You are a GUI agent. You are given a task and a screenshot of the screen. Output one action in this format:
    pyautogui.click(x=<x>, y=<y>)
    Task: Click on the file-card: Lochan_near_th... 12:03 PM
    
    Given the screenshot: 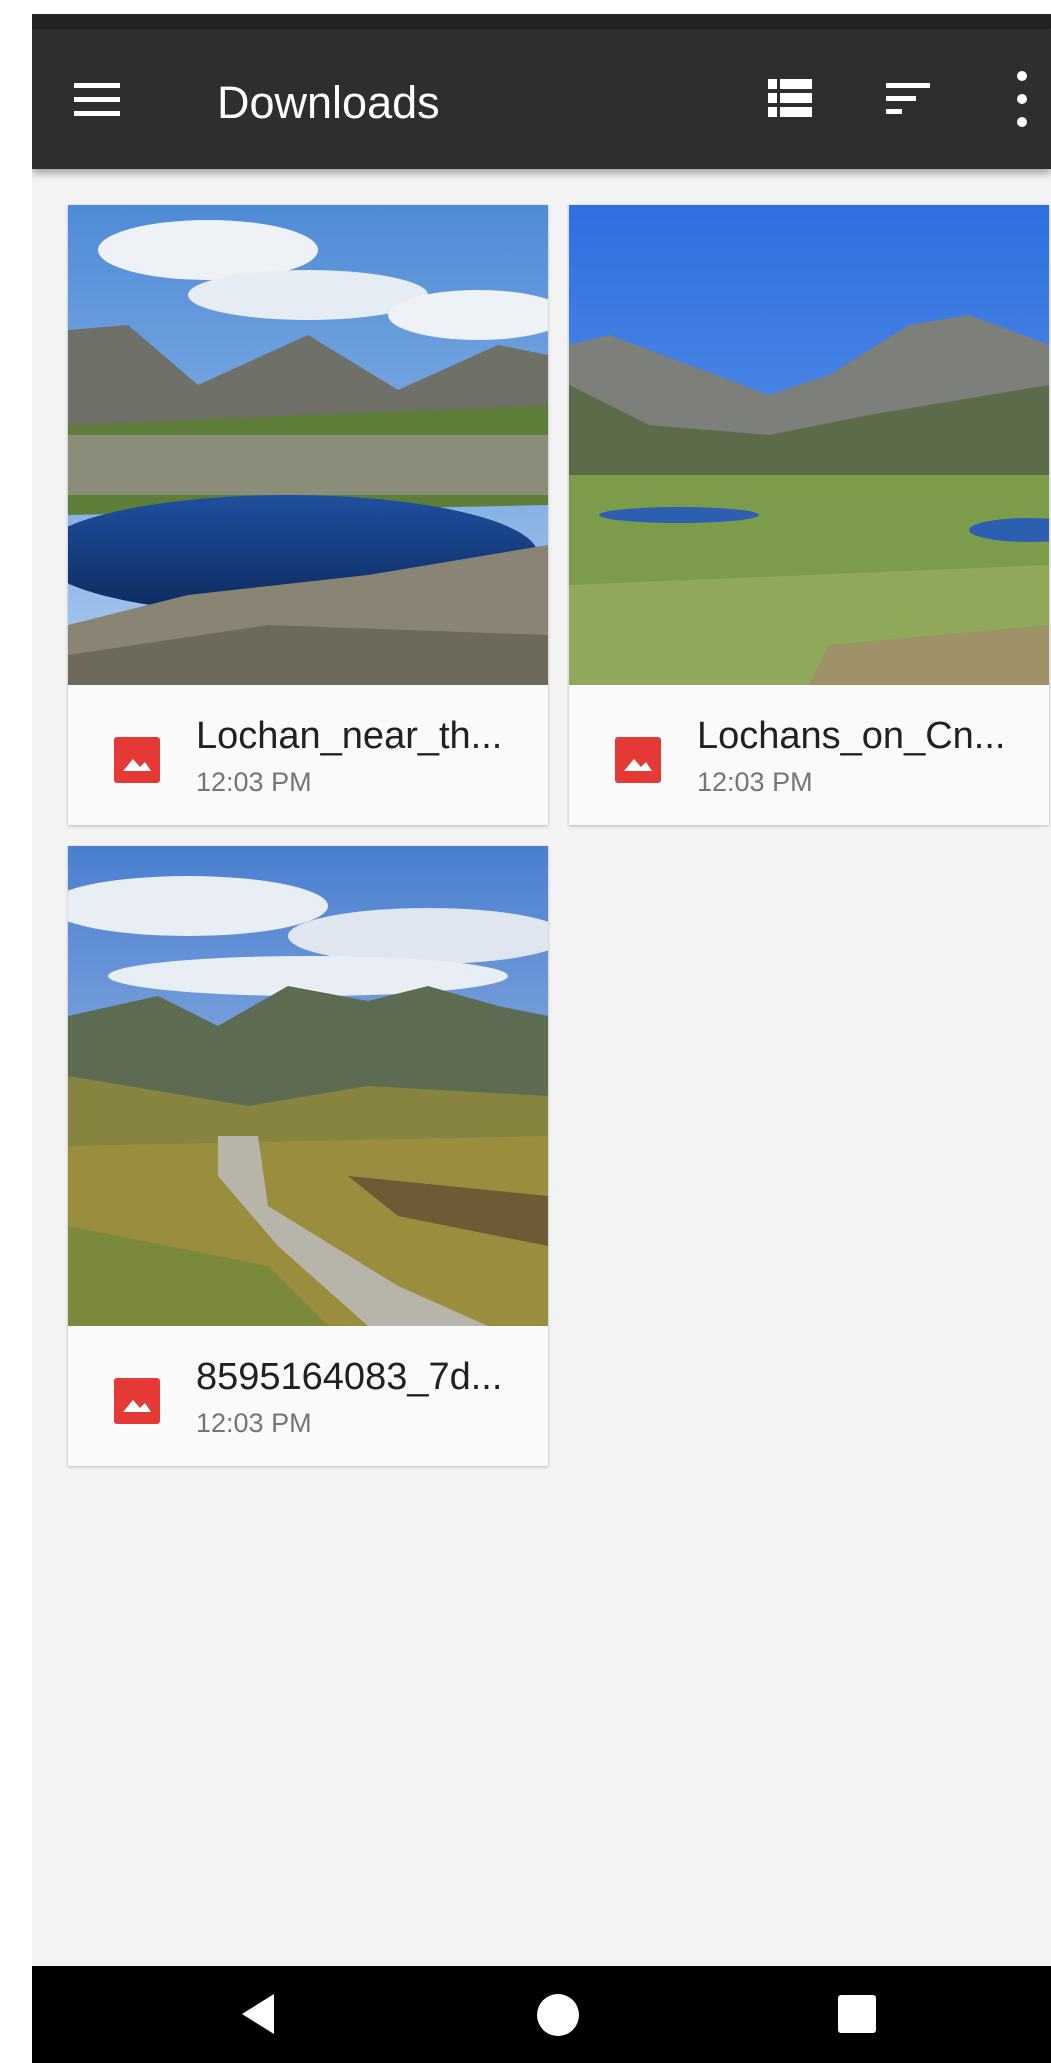 What is the action you would take?
    pyautogui.click(x=308, y=515)
    